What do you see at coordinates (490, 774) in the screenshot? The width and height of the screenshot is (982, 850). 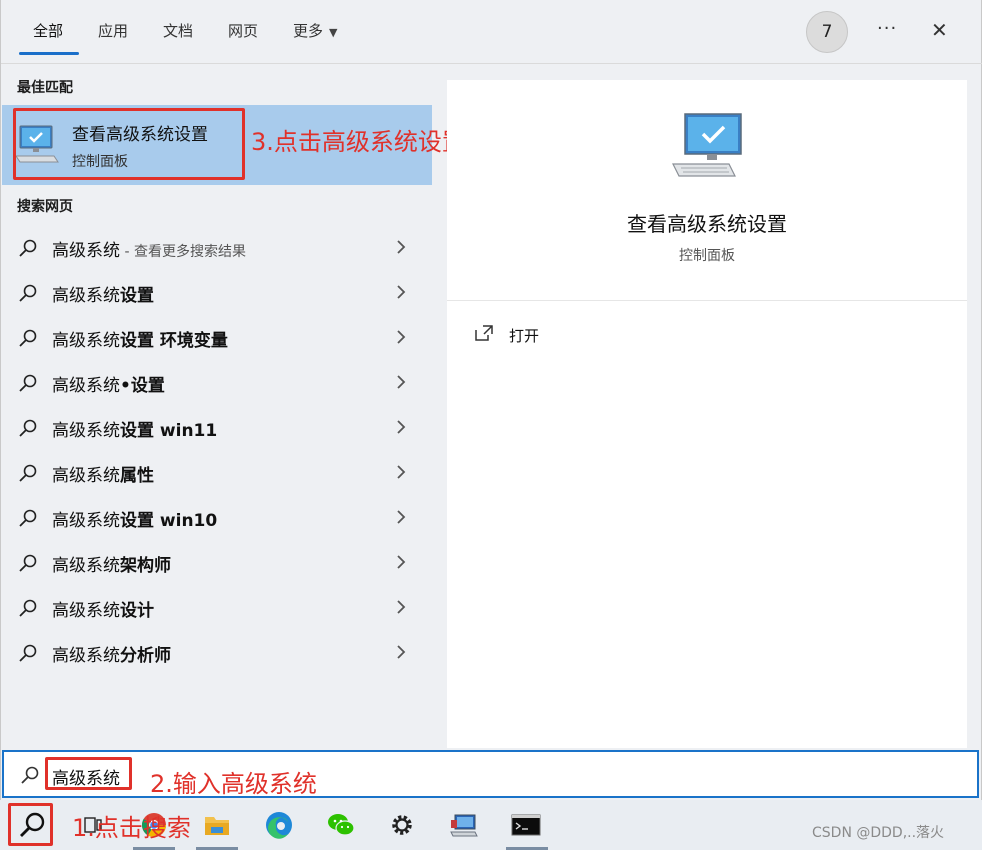 I see `search-input: 高级系统` at bounding box center [490, 774].